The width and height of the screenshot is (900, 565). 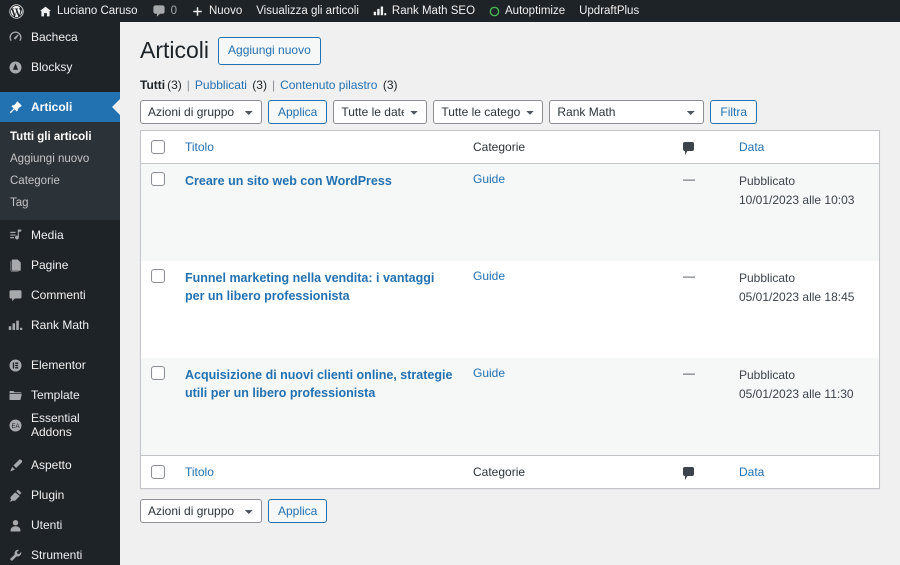 I want to click on updraftplus-label: UpdraftPlus, so click(x=609, y=11).